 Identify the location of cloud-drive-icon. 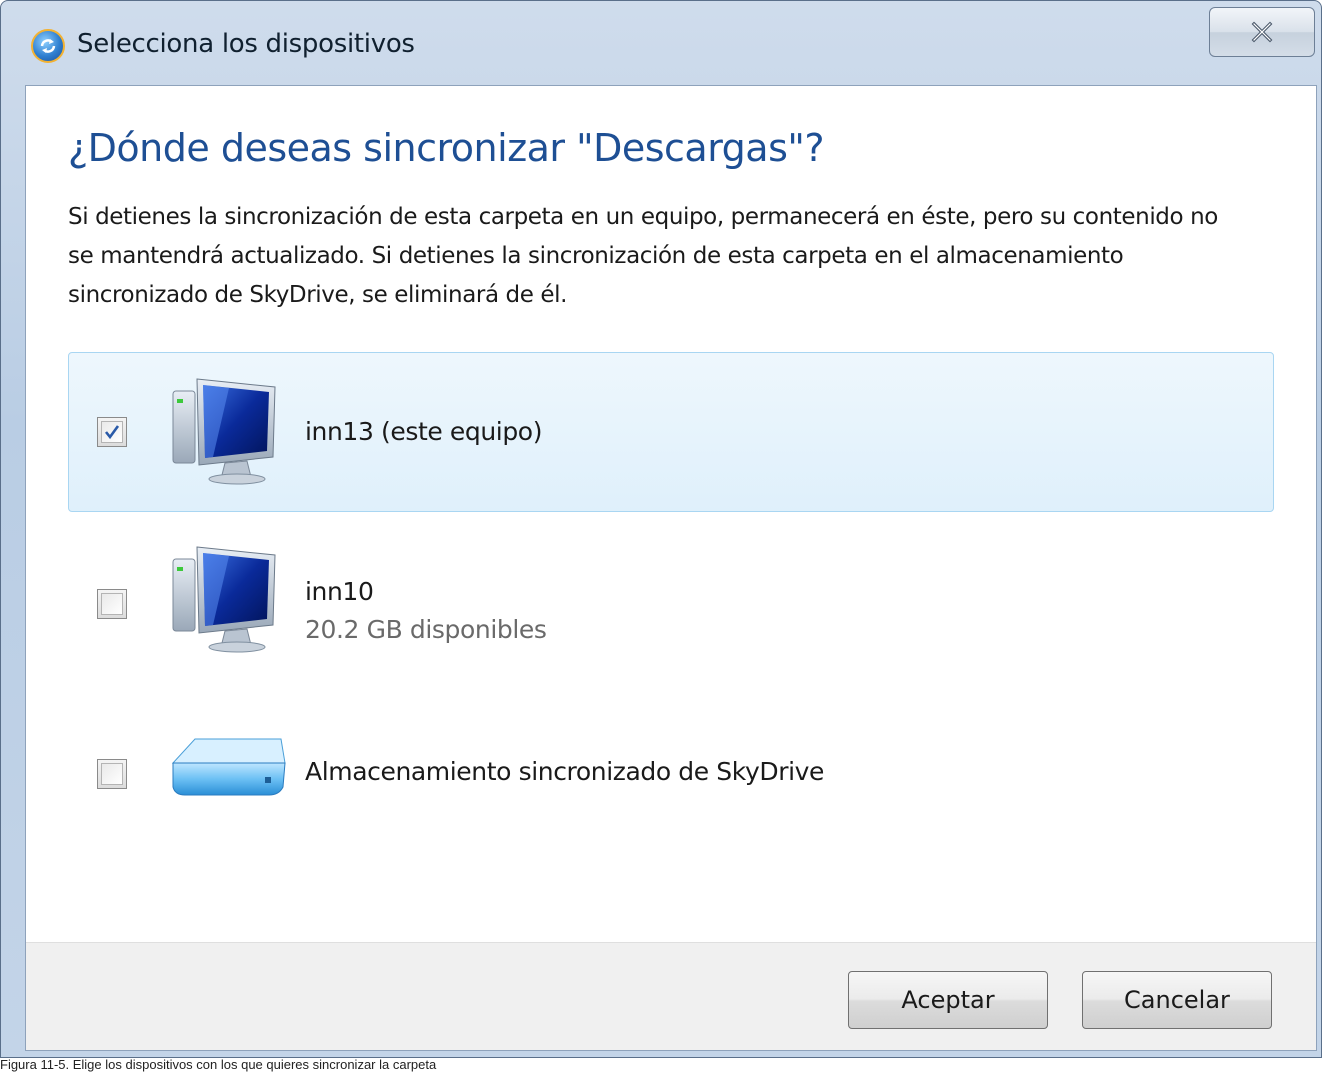
(229, 771).